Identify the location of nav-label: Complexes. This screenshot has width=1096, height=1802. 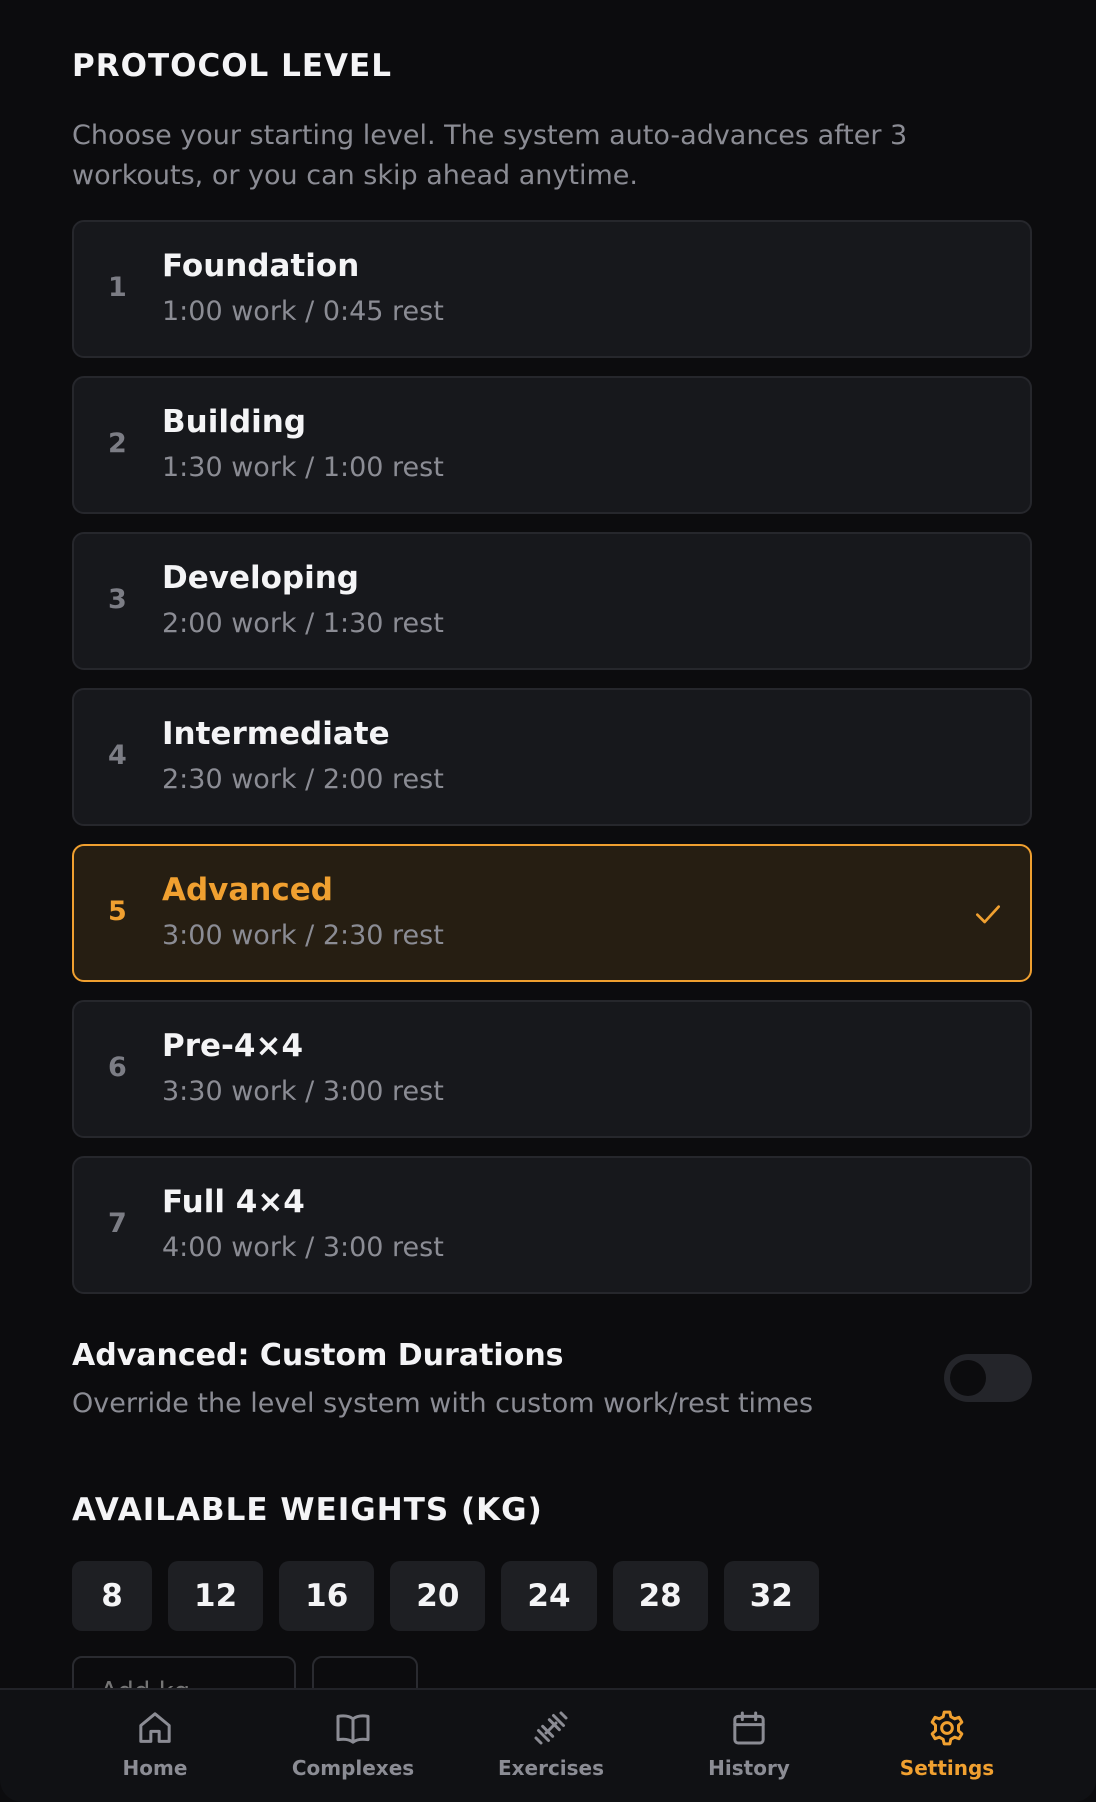
(353, 1768).